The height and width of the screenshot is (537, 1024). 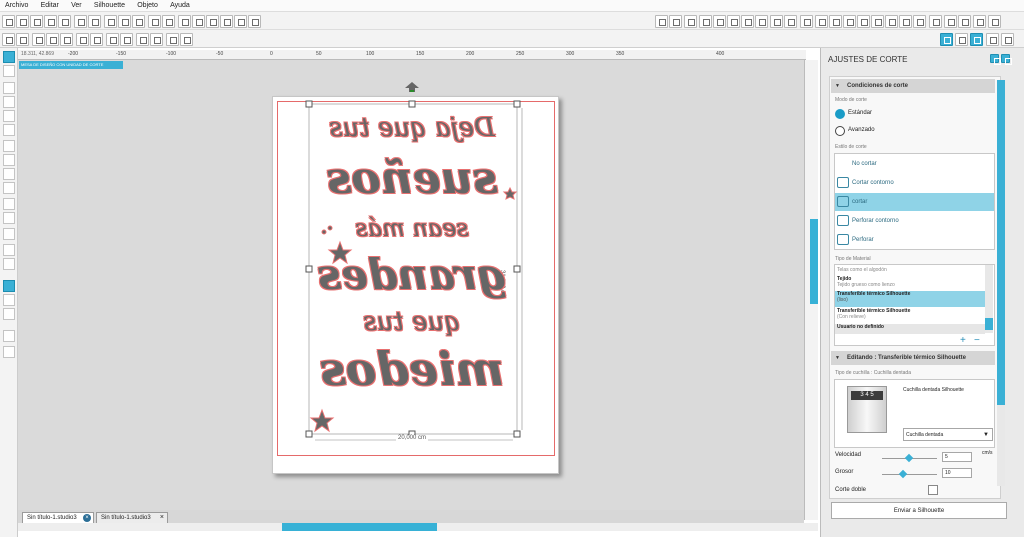 What do you see at coordinates (156, 39) in the screenshot?
I see `weld-alt-icon` at bounding box center [156, 39].